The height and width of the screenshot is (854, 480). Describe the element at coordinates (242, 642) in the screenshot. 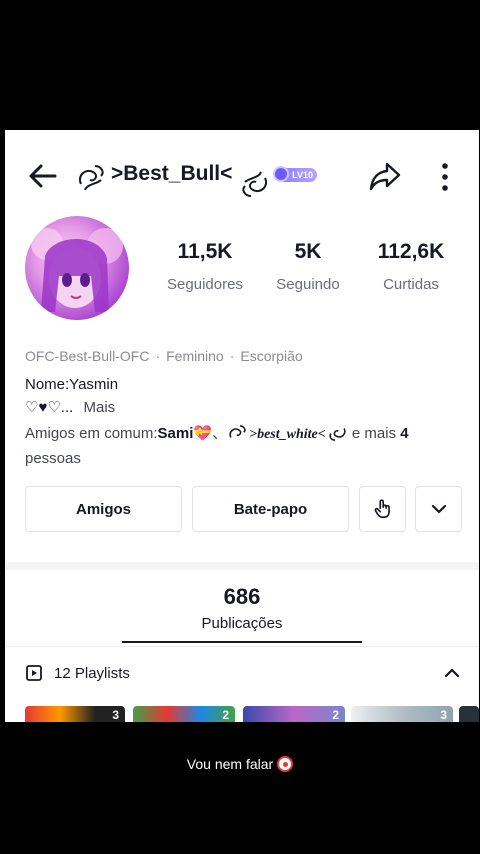

I see `posts-tab-indicator` at that location.